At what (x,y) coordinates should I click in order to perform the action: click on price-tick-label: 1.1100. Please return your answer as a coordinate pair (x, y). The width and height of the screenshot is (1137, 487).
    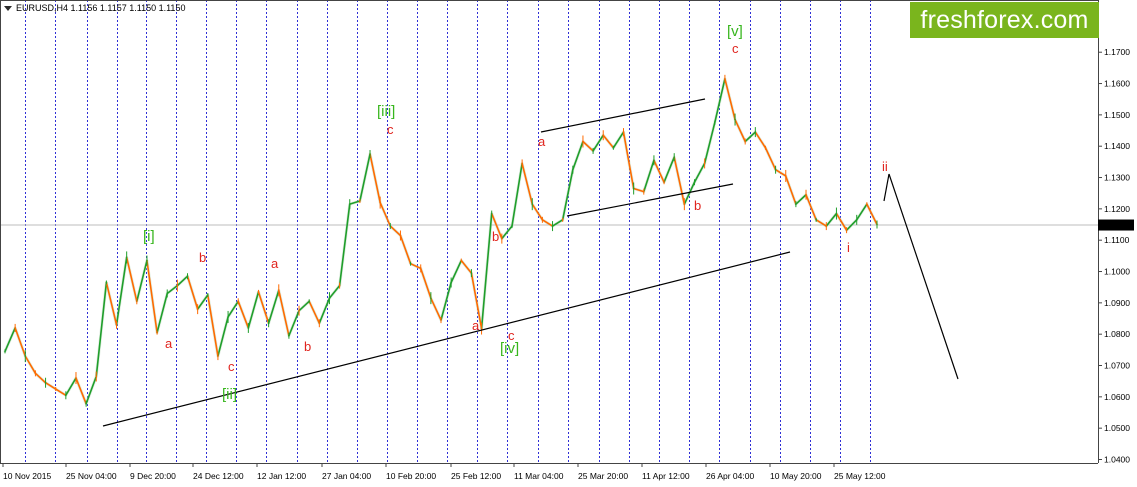
    Looking at the image, I should click on (1117, 240).